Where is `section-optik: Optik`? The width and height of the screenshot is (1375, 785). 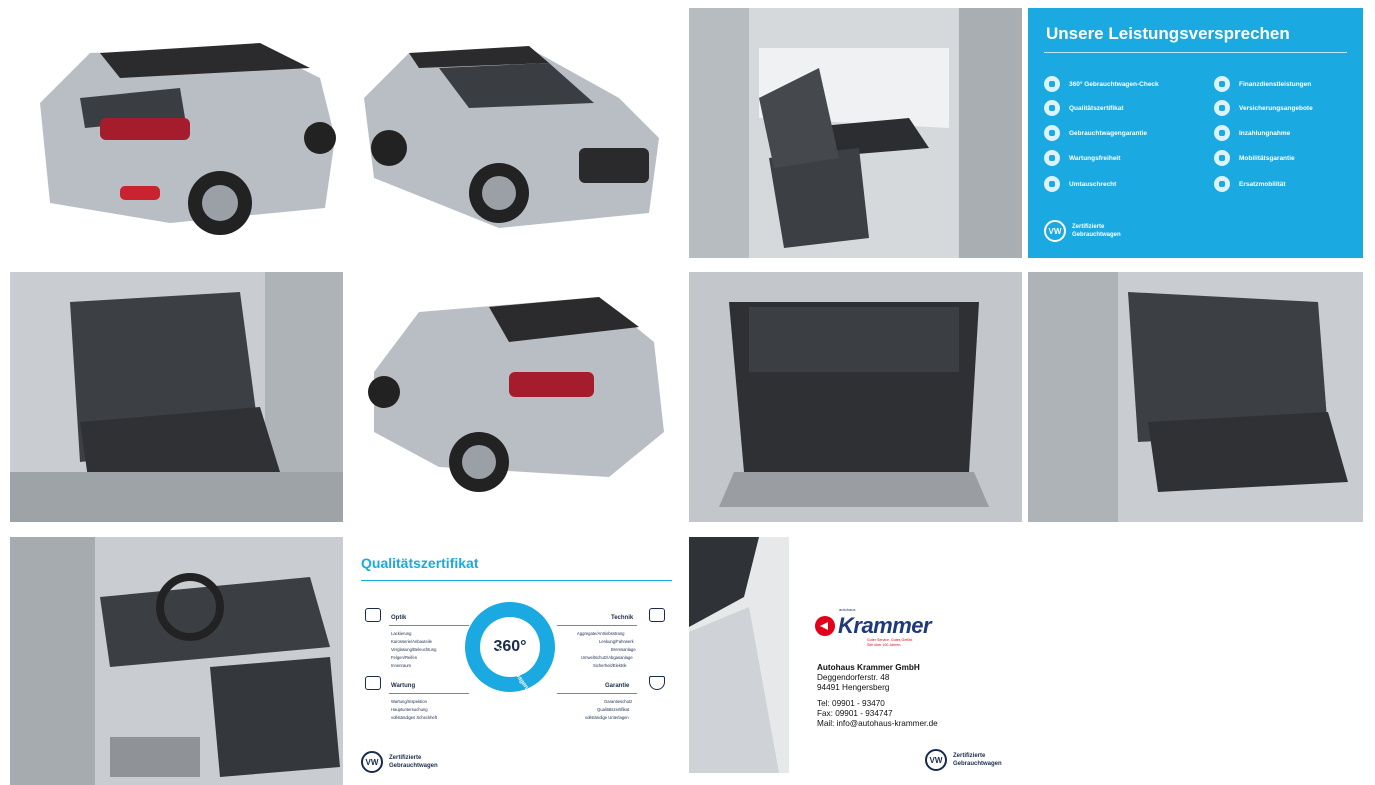
section-optik: Optik is located at coordinates (399, 618).